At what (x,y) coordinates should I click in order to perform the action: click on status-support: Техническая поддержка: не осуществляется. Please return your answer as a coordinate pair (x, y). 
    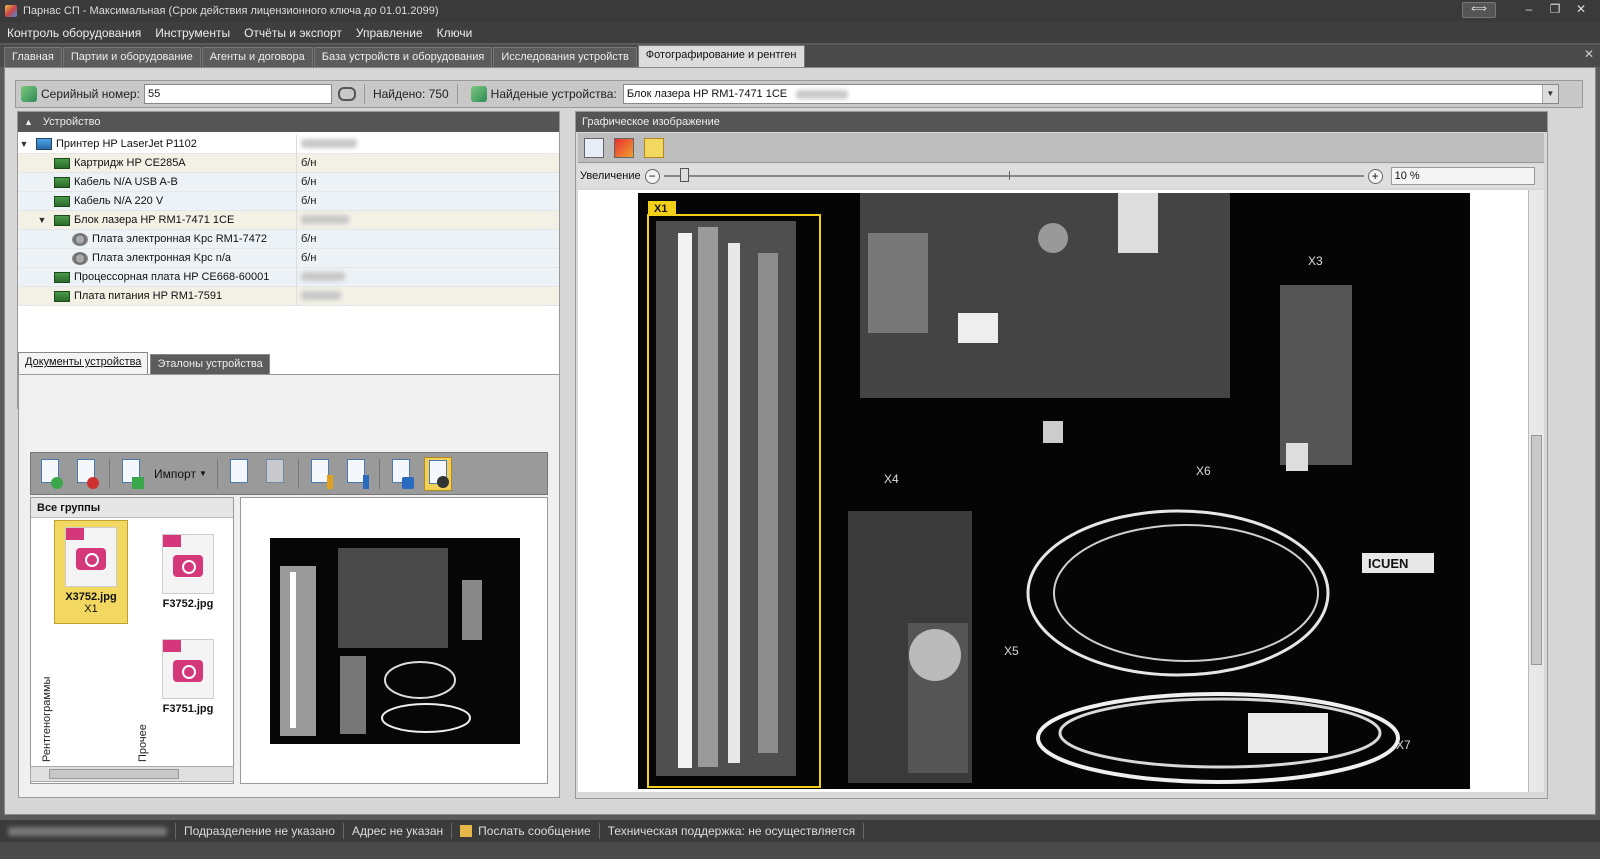
    Looking at the image, I should click on (732, 831).